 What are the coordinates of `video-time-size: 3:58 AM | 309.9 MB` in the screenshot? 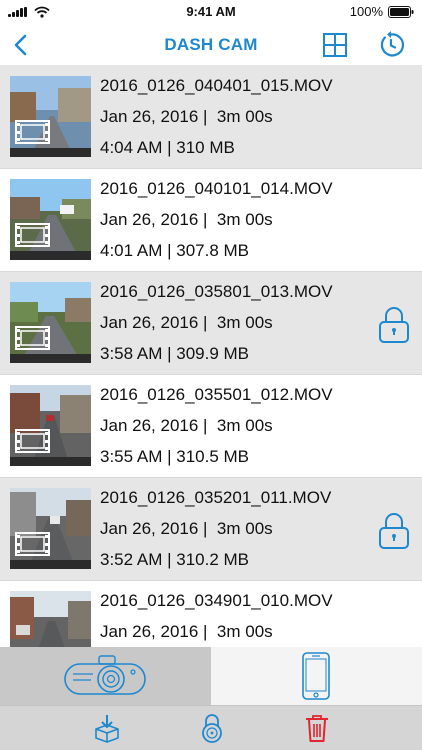 It's located at (174, 353).